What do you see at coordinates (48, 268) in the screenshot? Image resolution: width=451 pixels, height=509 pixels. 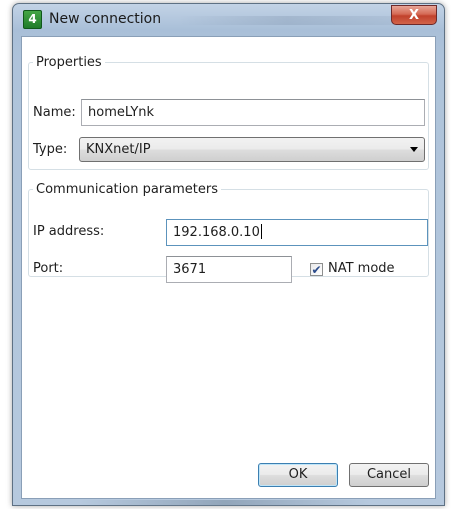 I see `port-label: Port:` at bounding box center [48, 268].